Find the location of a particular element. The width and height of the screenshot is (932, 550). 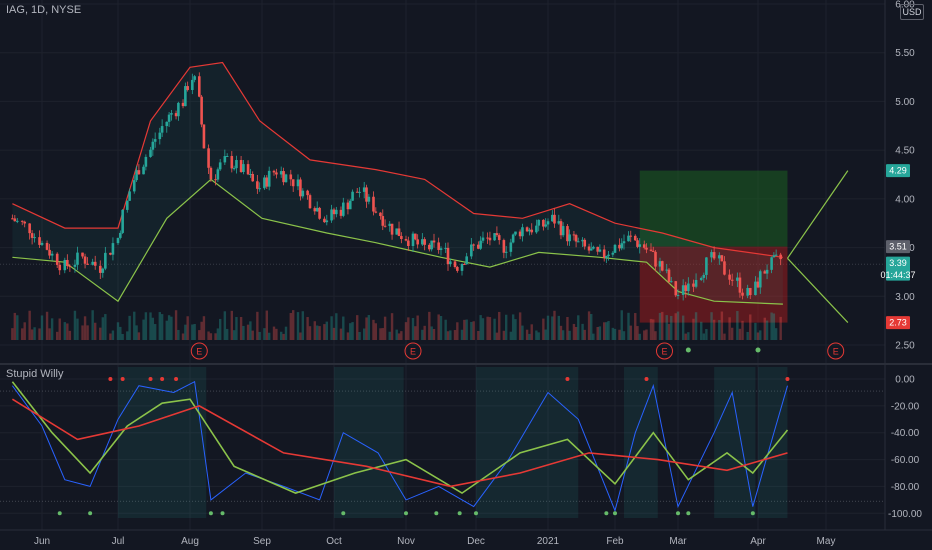

indicator-title: Stupid Willy is located at coordinates (34, 374).